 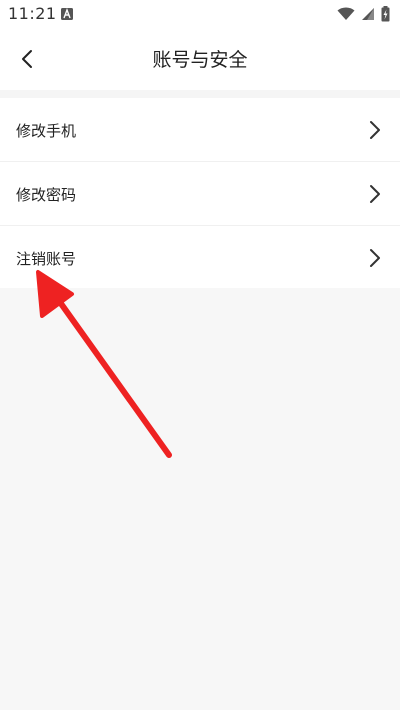 What do you see at coordinates (385, 14) in the screenshot?
I see `battery-charging-icon` at bounding box center [385, 14].